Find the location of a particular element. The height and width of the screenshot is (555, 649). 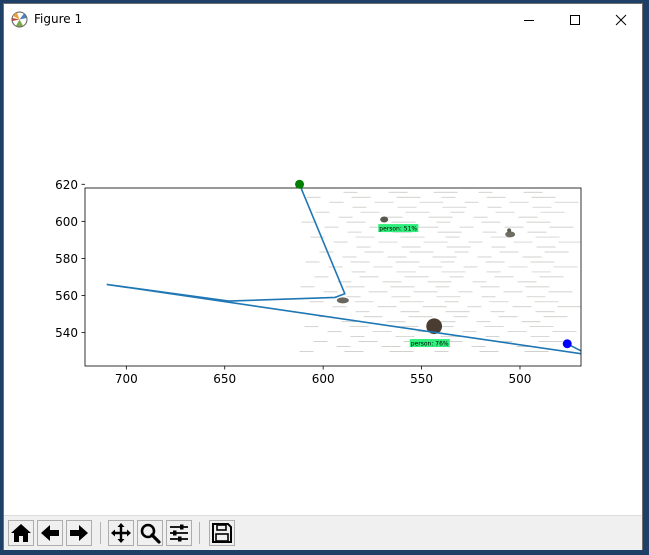

y-tick-label: 540 is located at coordinates (66, 333).